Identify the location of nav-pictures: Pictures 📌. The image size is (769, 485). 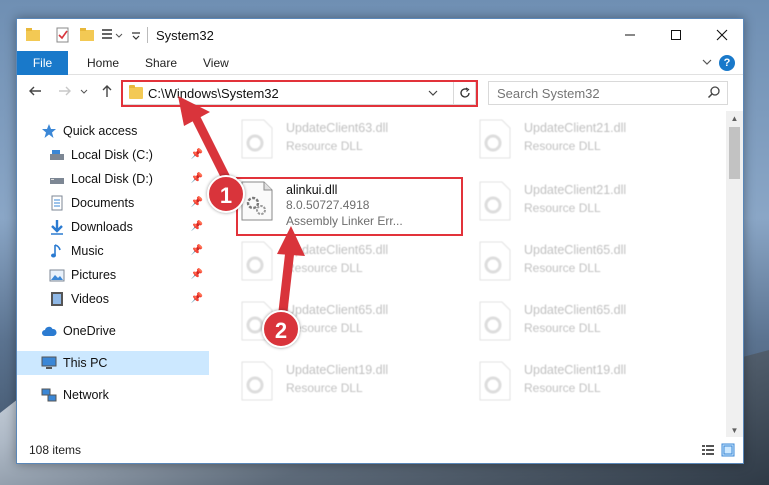
(113, 275).